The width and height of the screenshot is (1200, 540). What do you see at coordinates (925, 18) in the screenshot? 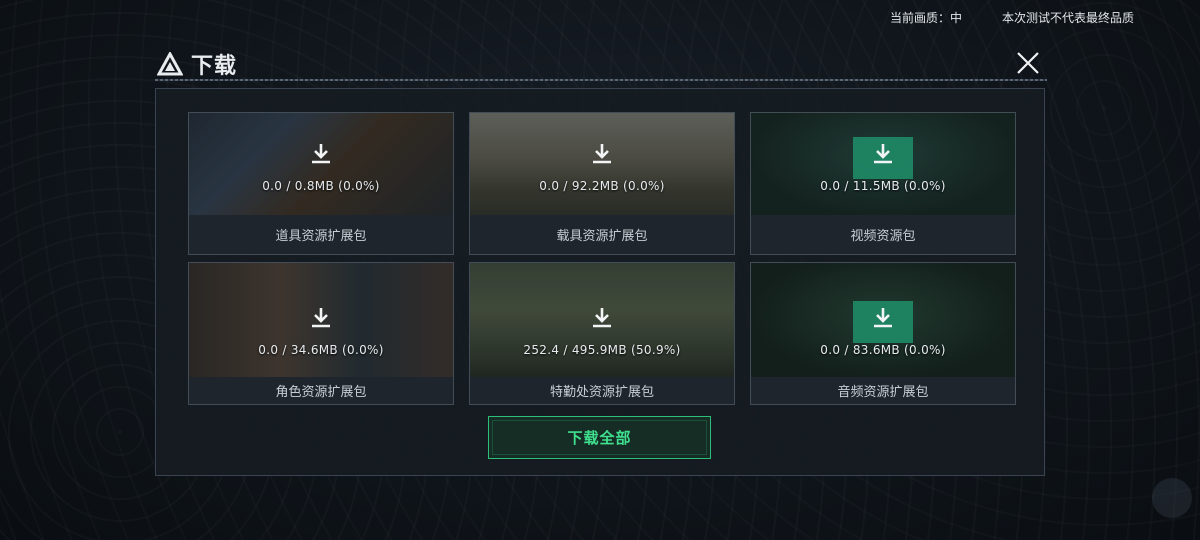
I see `quality-label: 当前画质：中` at bounding box center [925, 18].